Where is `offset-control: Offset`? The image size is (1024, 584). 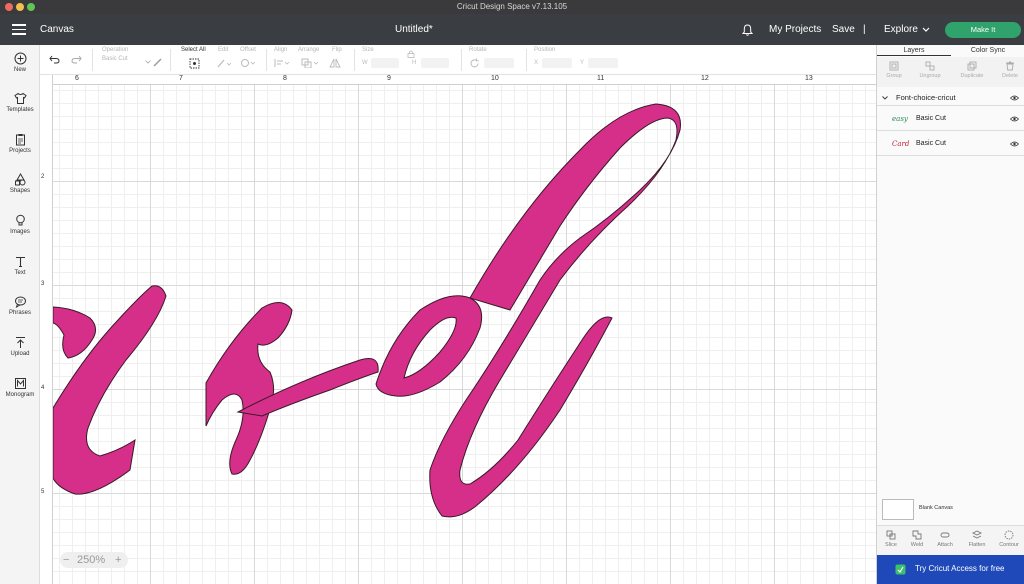
offset-control: Offset is located at coordinates (248, 51).